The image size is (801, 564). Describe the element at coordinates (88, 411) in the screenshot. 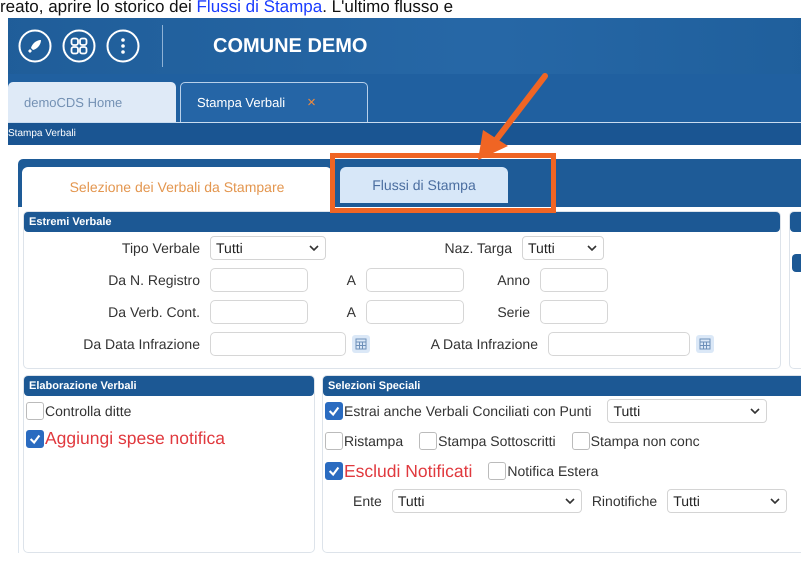

I see `checkbox-label: Controlla ditte` at that location.